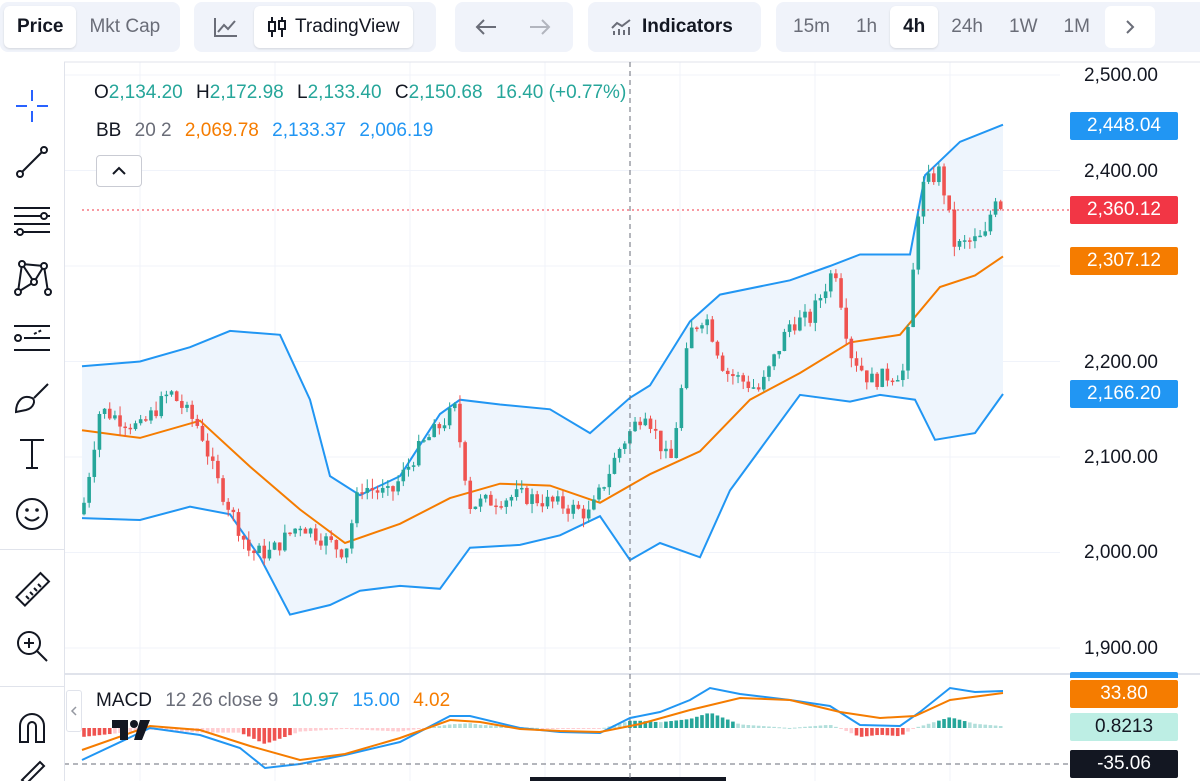 The height and width of the screenshot is (781, 1200). I want to click on more-timeframes-button, so click(1129, 27).